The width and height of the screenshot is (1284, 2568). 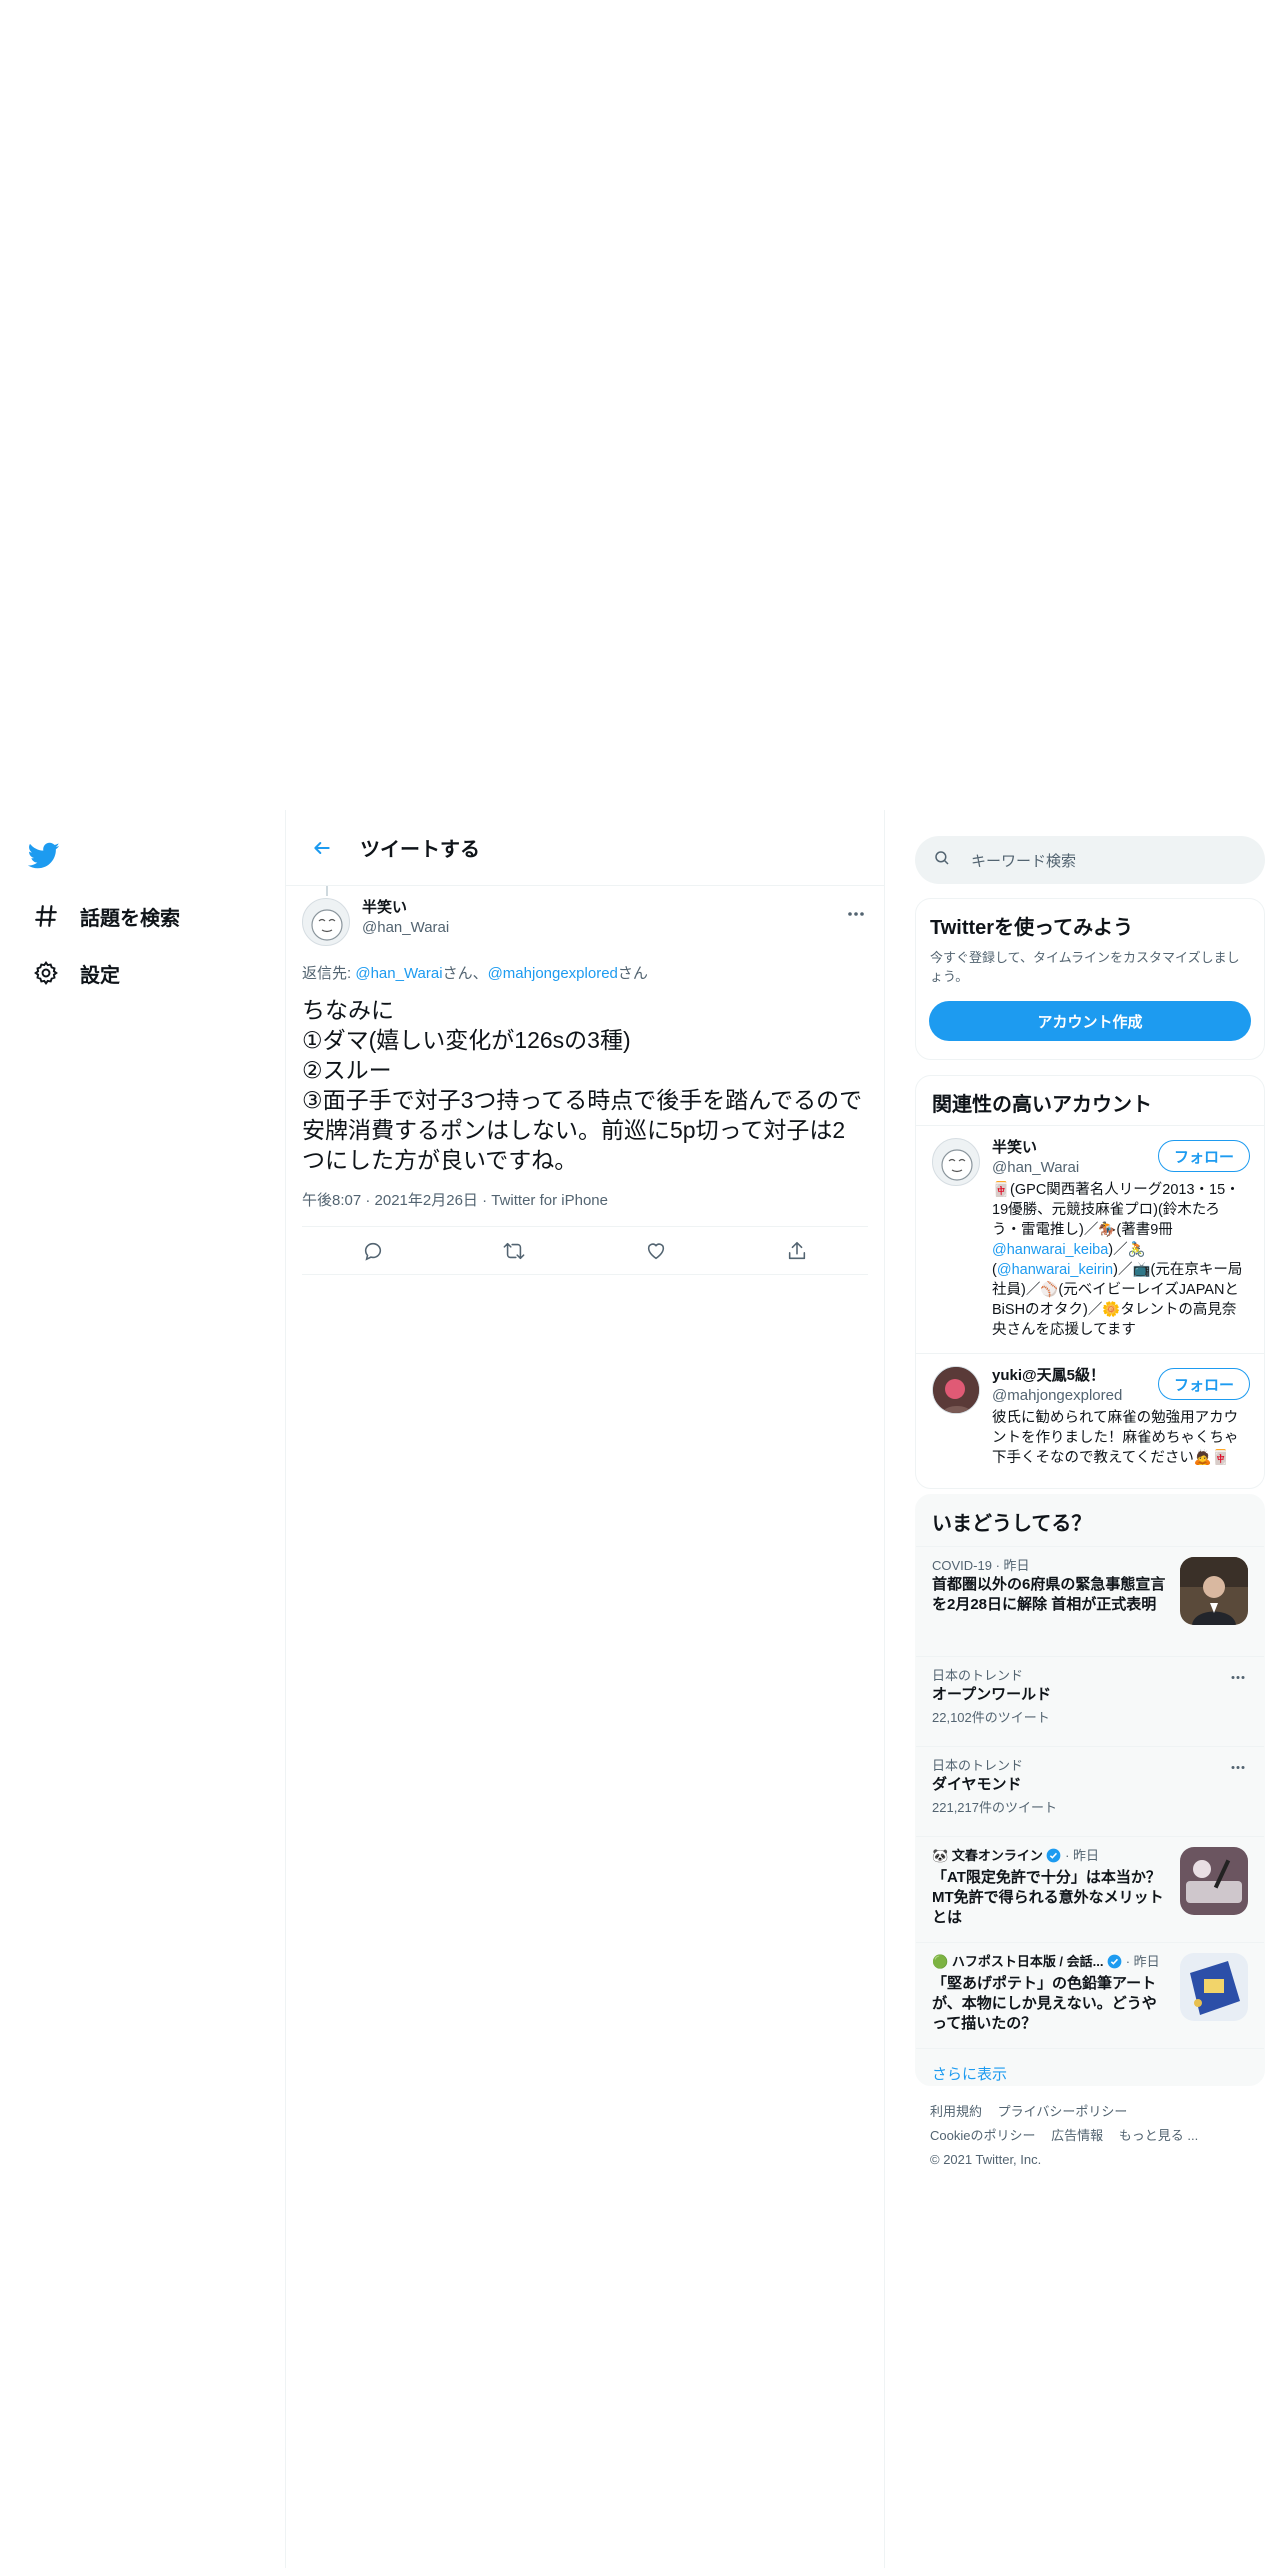 I want to click on tweet-header: 半笑い @han_Warai, so click(x=585, y=920).